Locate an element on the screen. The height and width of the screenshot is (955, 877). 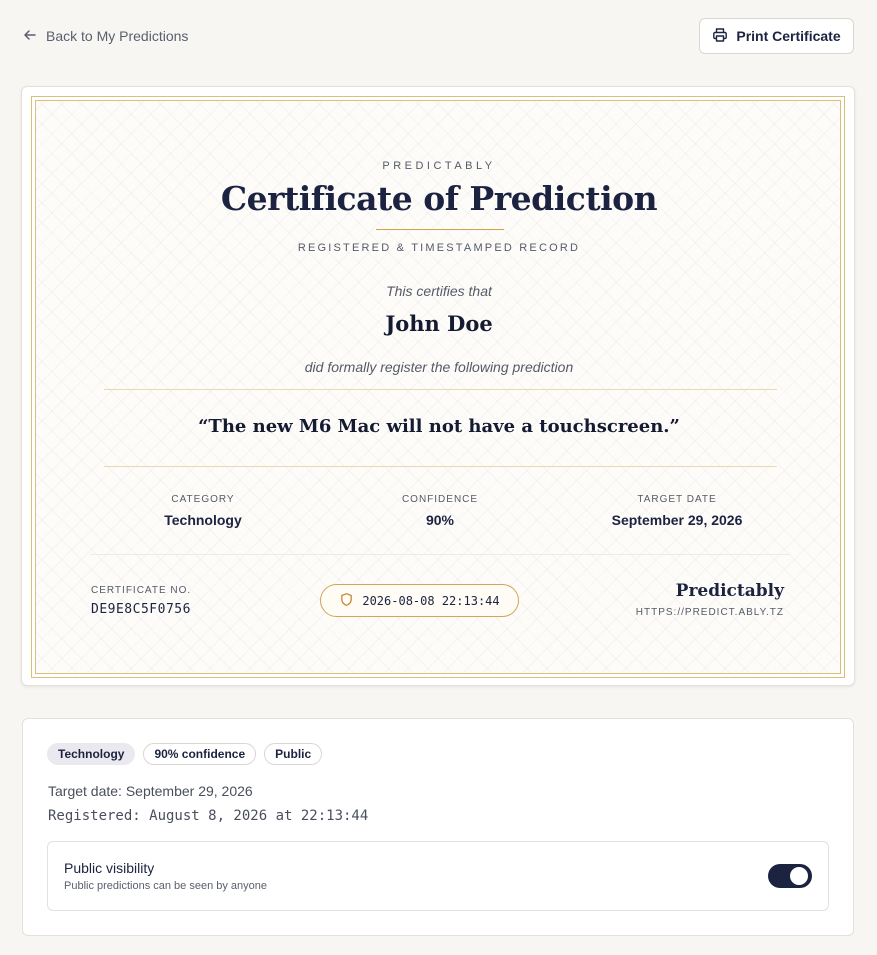
back-link-label: Back to My Predictions is located at coordinates (117, 36).